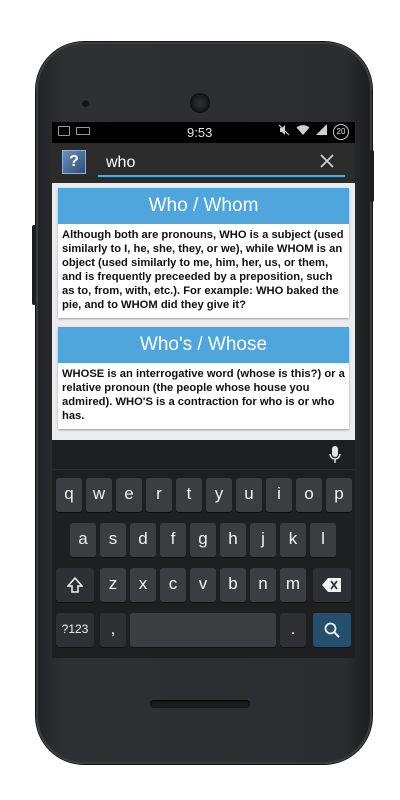 This screenshot has height=800, width=400. I want to click on key-k: k, so click(293, 540).